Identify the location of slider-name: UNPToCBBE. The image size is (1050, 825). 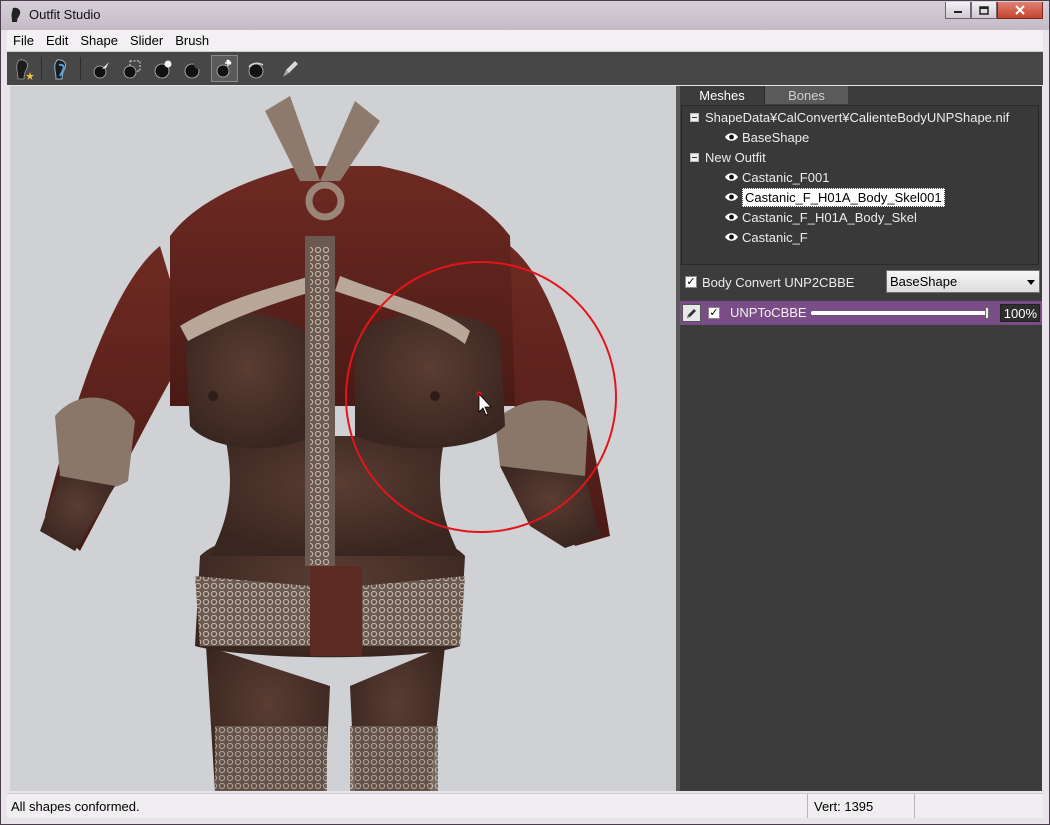
(768, 312).